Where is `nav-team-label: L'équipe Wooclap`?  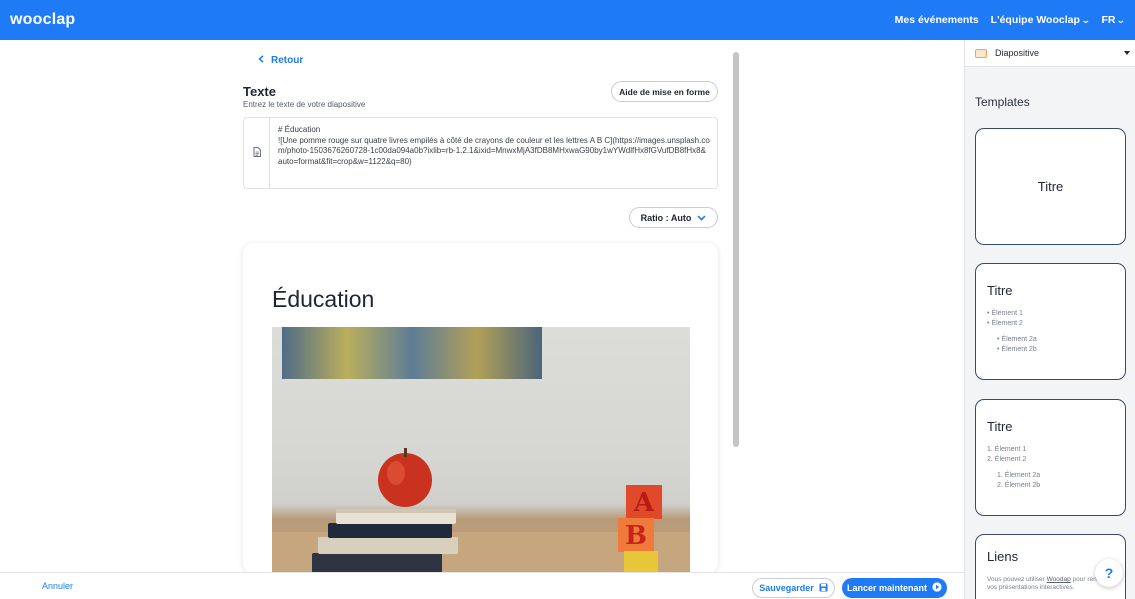
nav-team-label: L'équipe Wooclap is located at coordinates (1035, 20).